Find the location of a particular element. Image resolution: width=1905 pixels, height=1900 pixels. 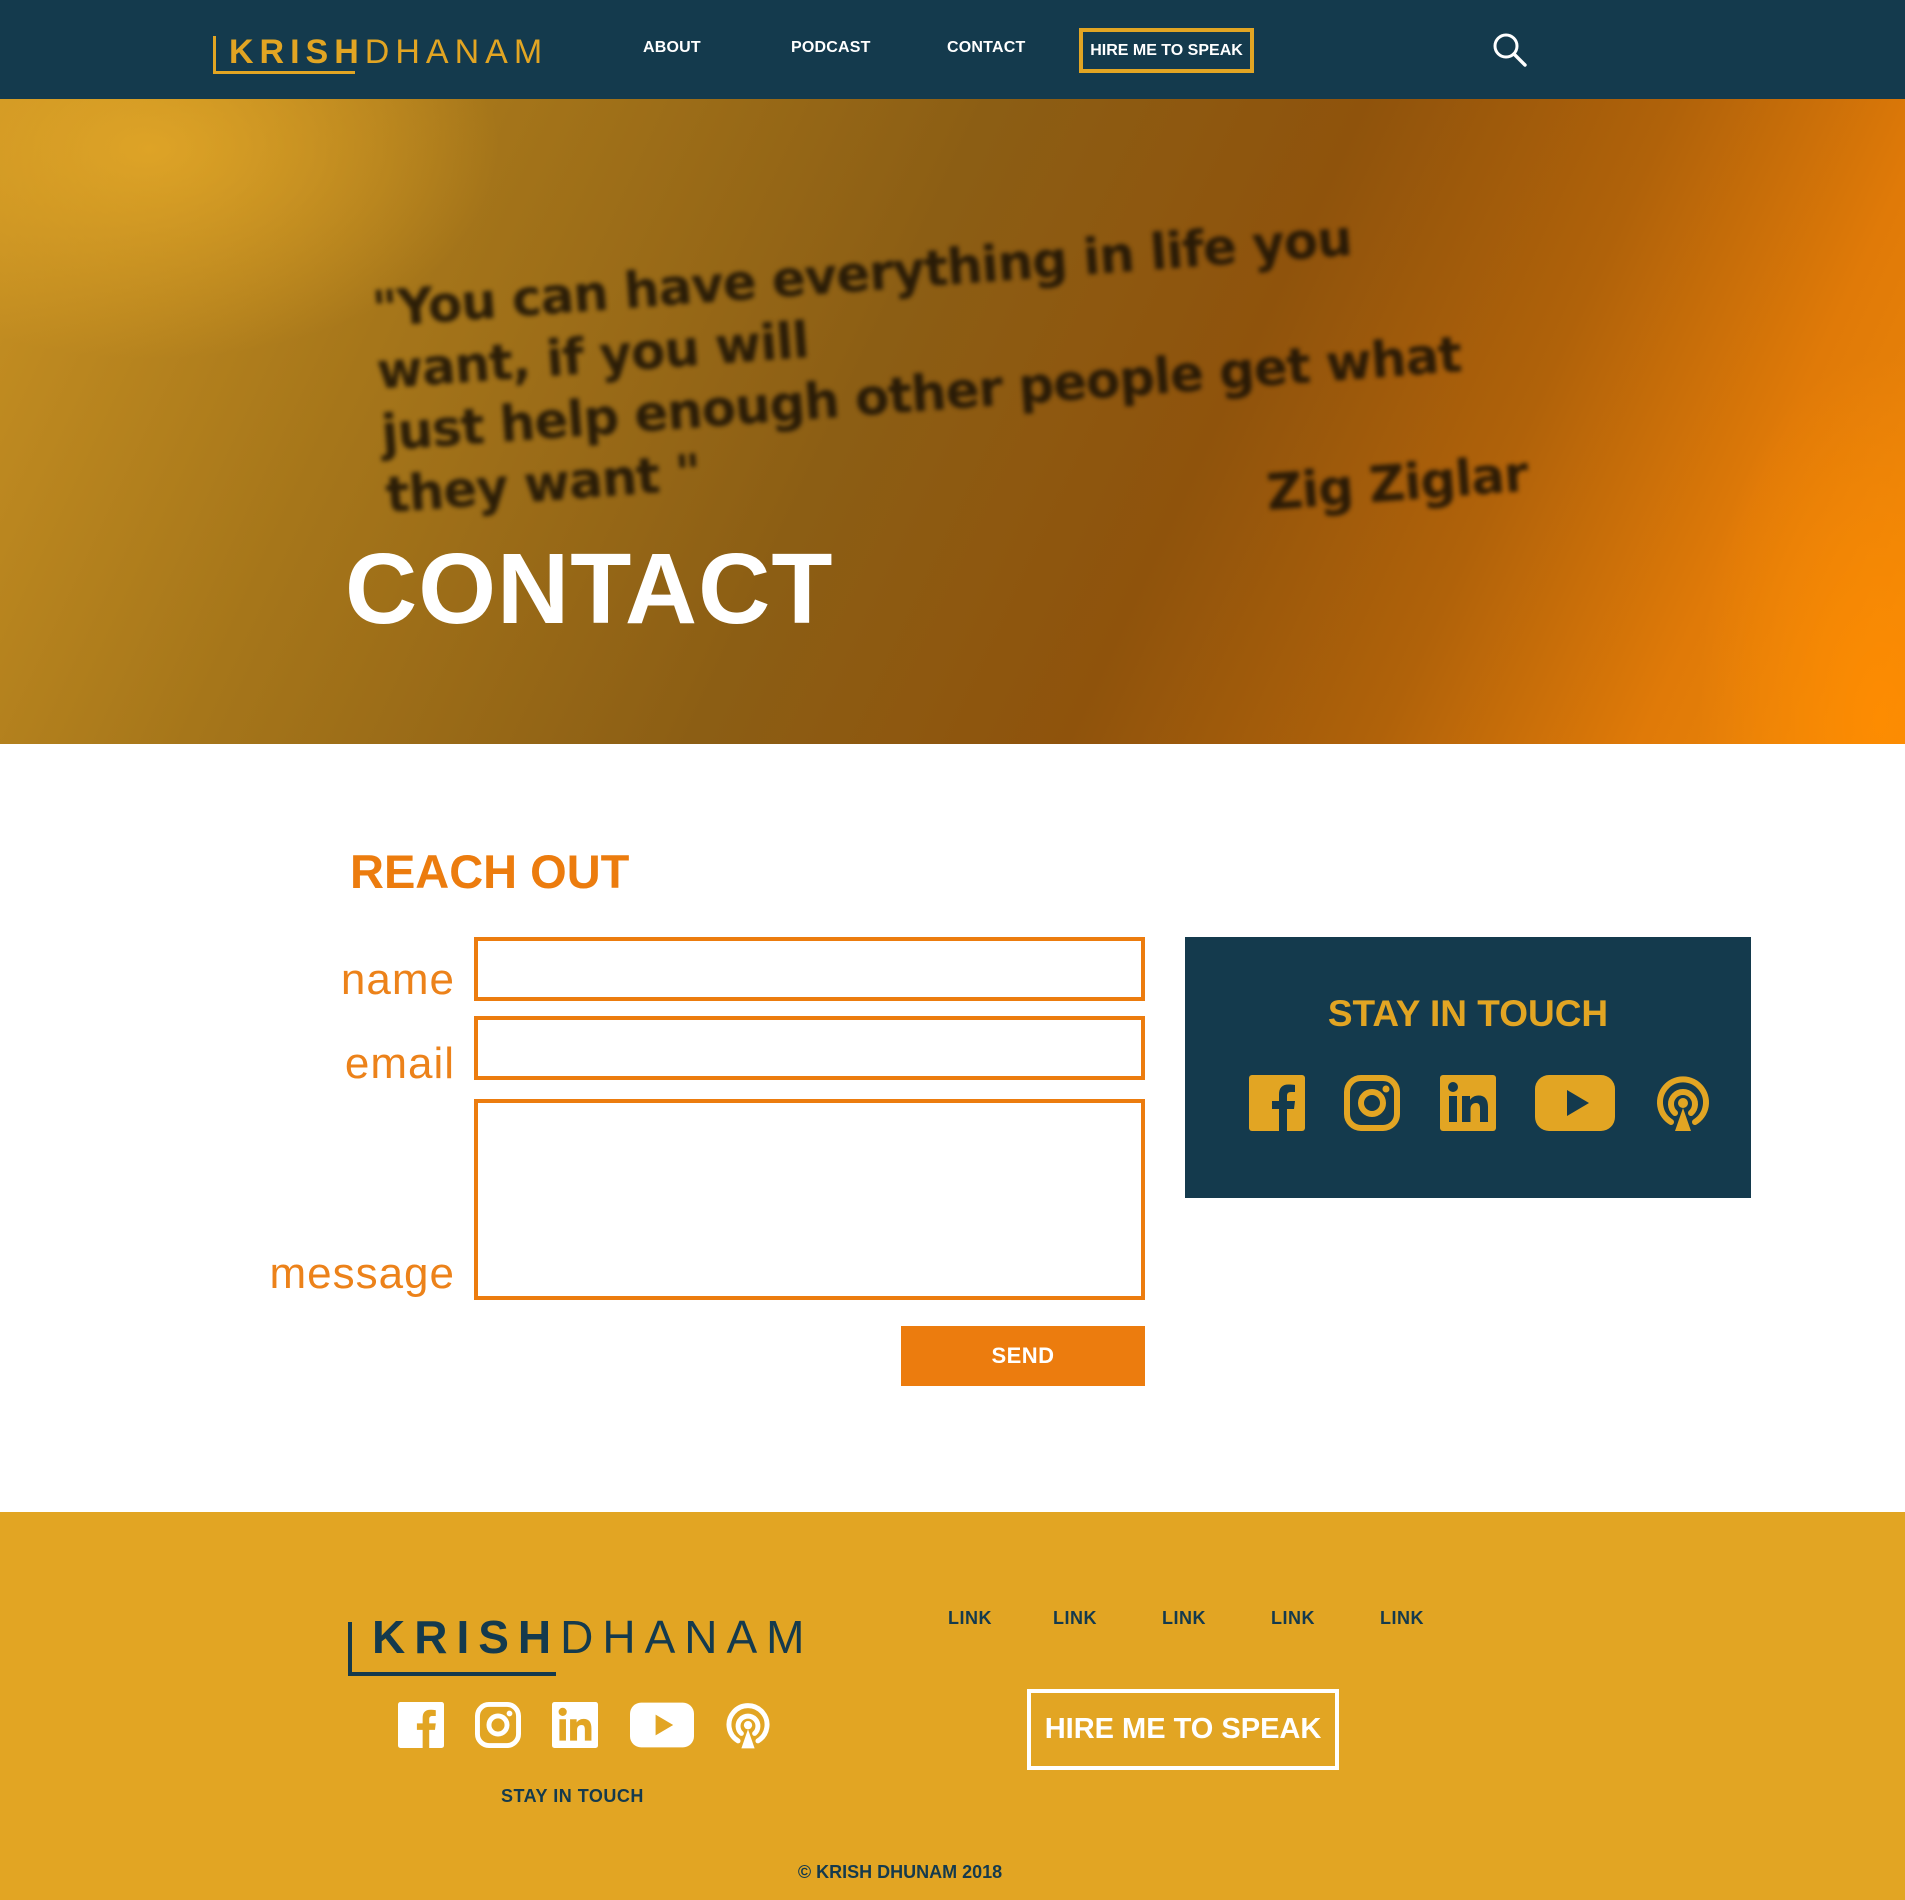

logo-name-bold: KRISH is located at coordinates (297, 52).